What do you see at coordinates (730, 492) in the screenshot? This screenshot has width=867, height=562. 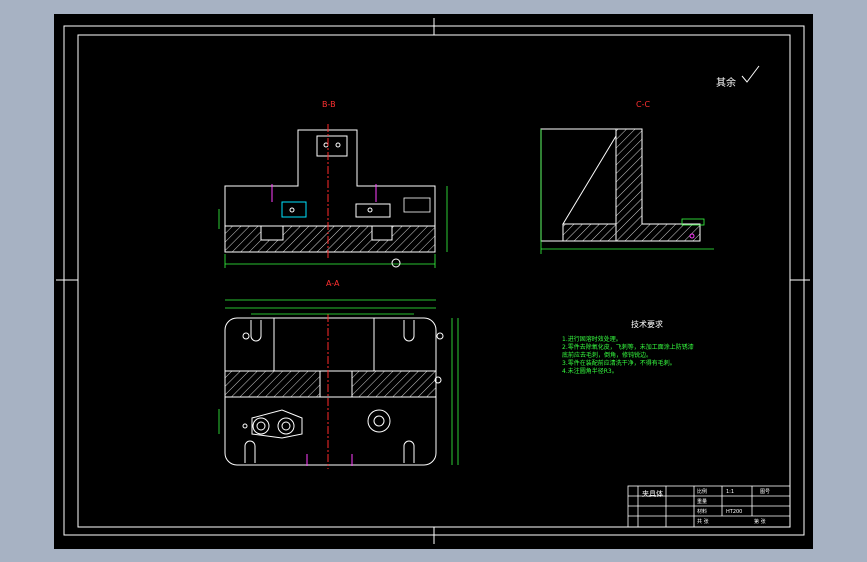 I see `title-block-cell-2: 1:1` at bounding box center [730, 492].